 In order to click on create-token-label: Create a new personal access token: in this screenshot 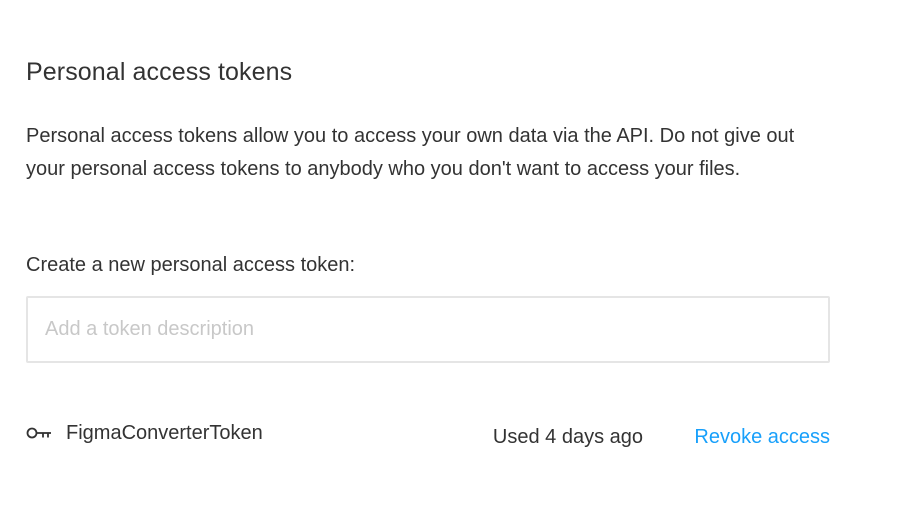, I will do `click(191, 265)`.